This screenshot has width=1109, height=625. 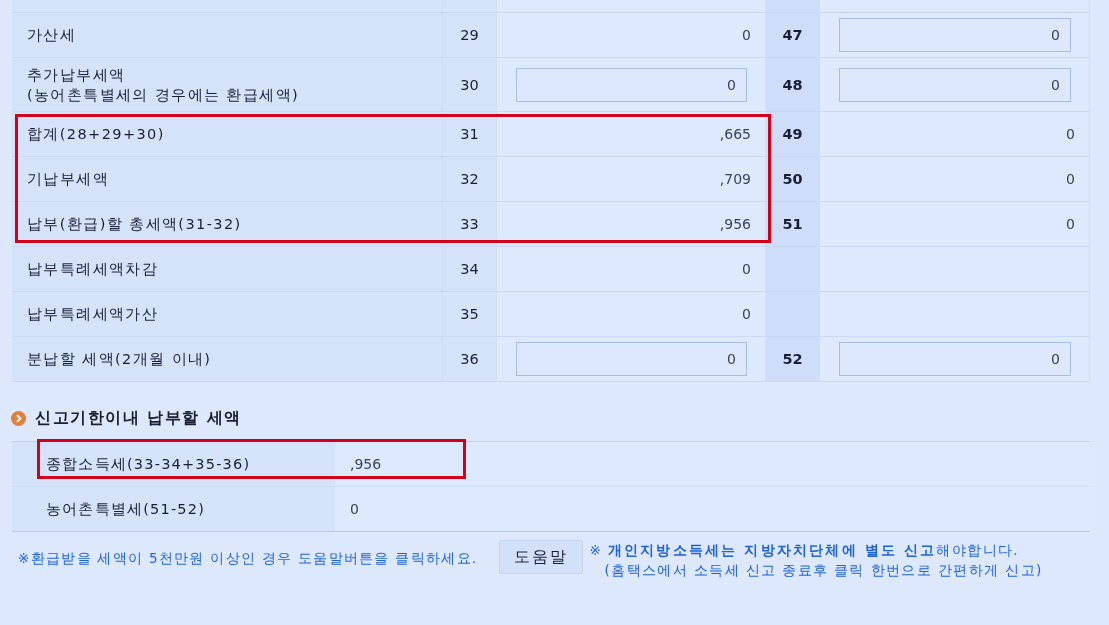 What do you see at coordinates (119, 359) in the screenshot?
I see `row-label: 분납할 세액(2개월 이내)` at bounding box center [119, 359].